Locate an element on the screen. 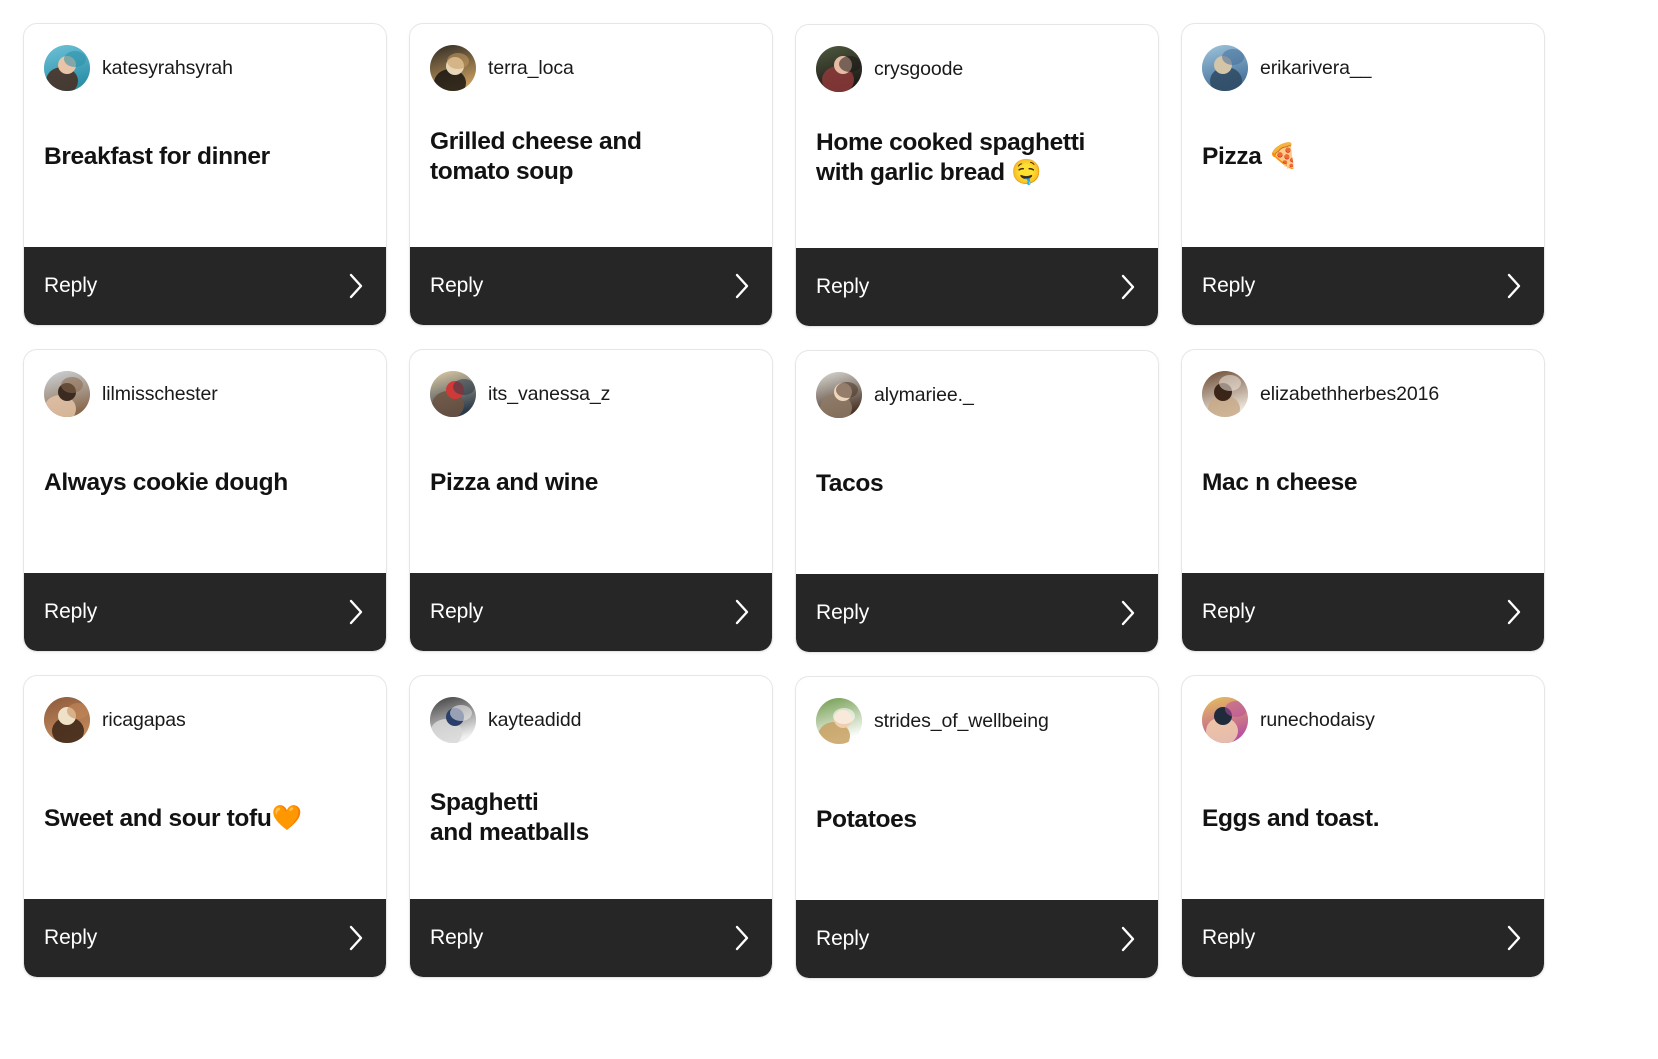 The width and height of the screenshot is (1658, 1059). answer-text: Breakfast for dinner is located at coordinates (157, 156).